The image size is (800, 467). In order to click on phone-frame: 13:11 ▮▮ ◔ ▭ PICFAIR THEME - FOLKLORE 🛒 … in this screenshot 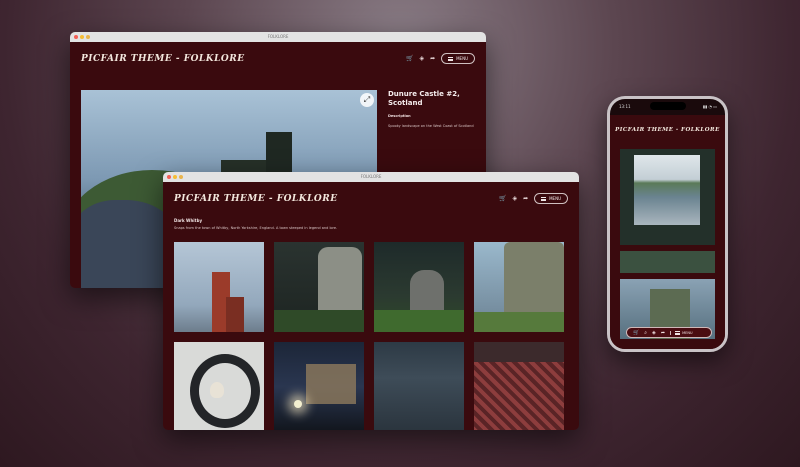, I will do `click(667, 224)`.